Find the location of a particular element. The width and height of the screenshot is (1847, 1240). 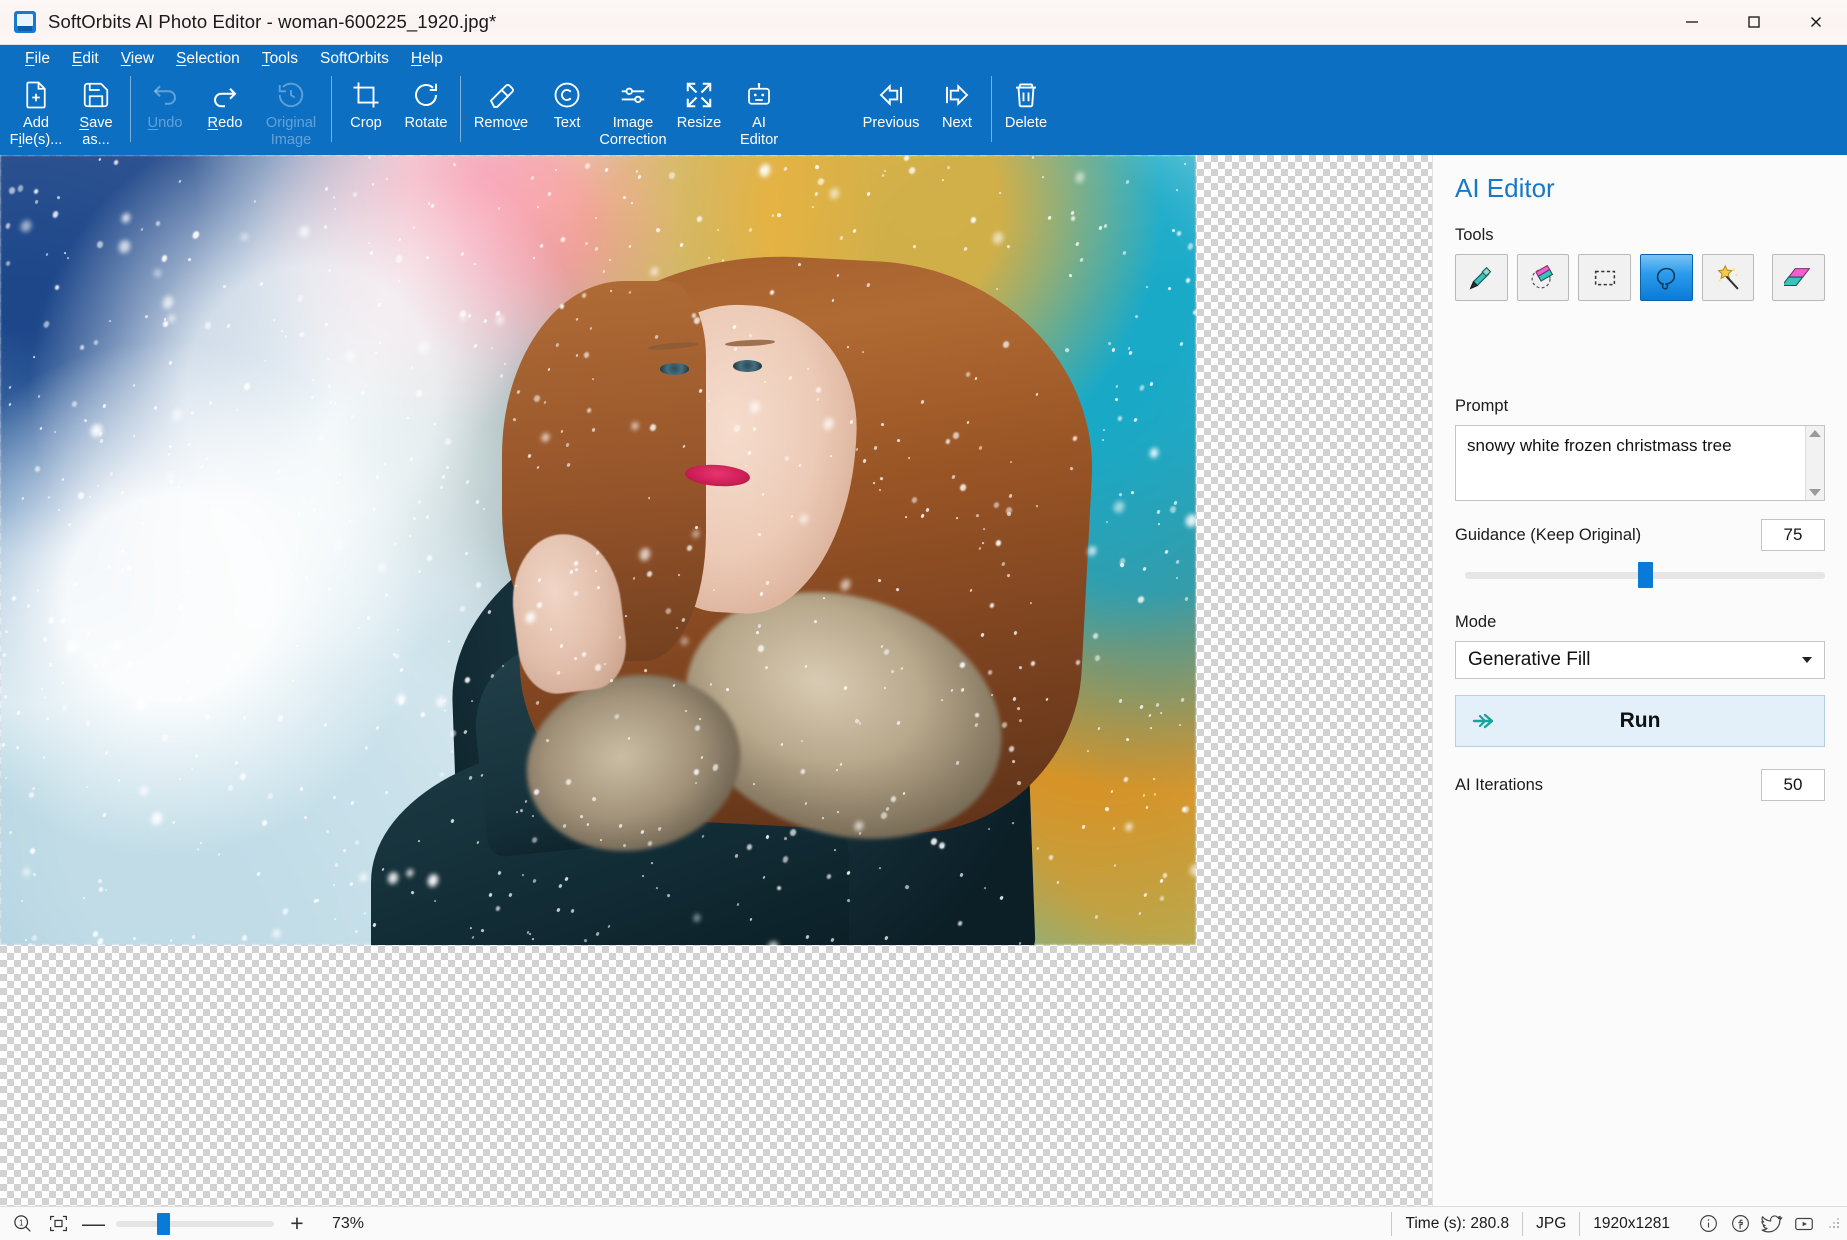

toolbar-crop-button: Crop is located at coordinates (366, 111).